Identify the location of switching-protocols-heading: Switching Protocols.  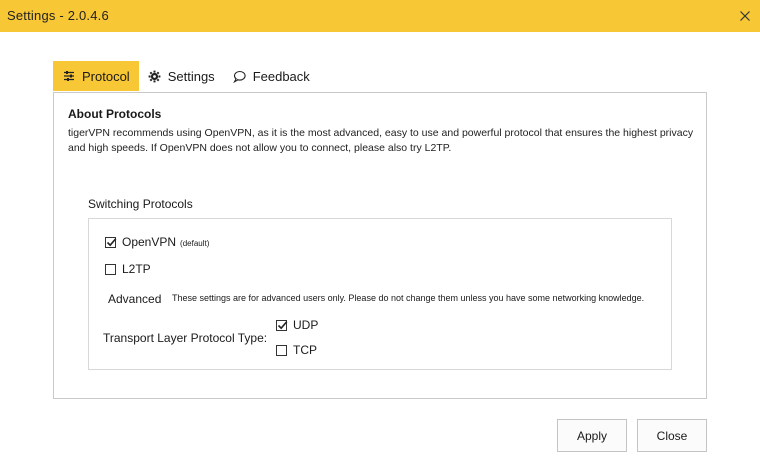
(140, 204).